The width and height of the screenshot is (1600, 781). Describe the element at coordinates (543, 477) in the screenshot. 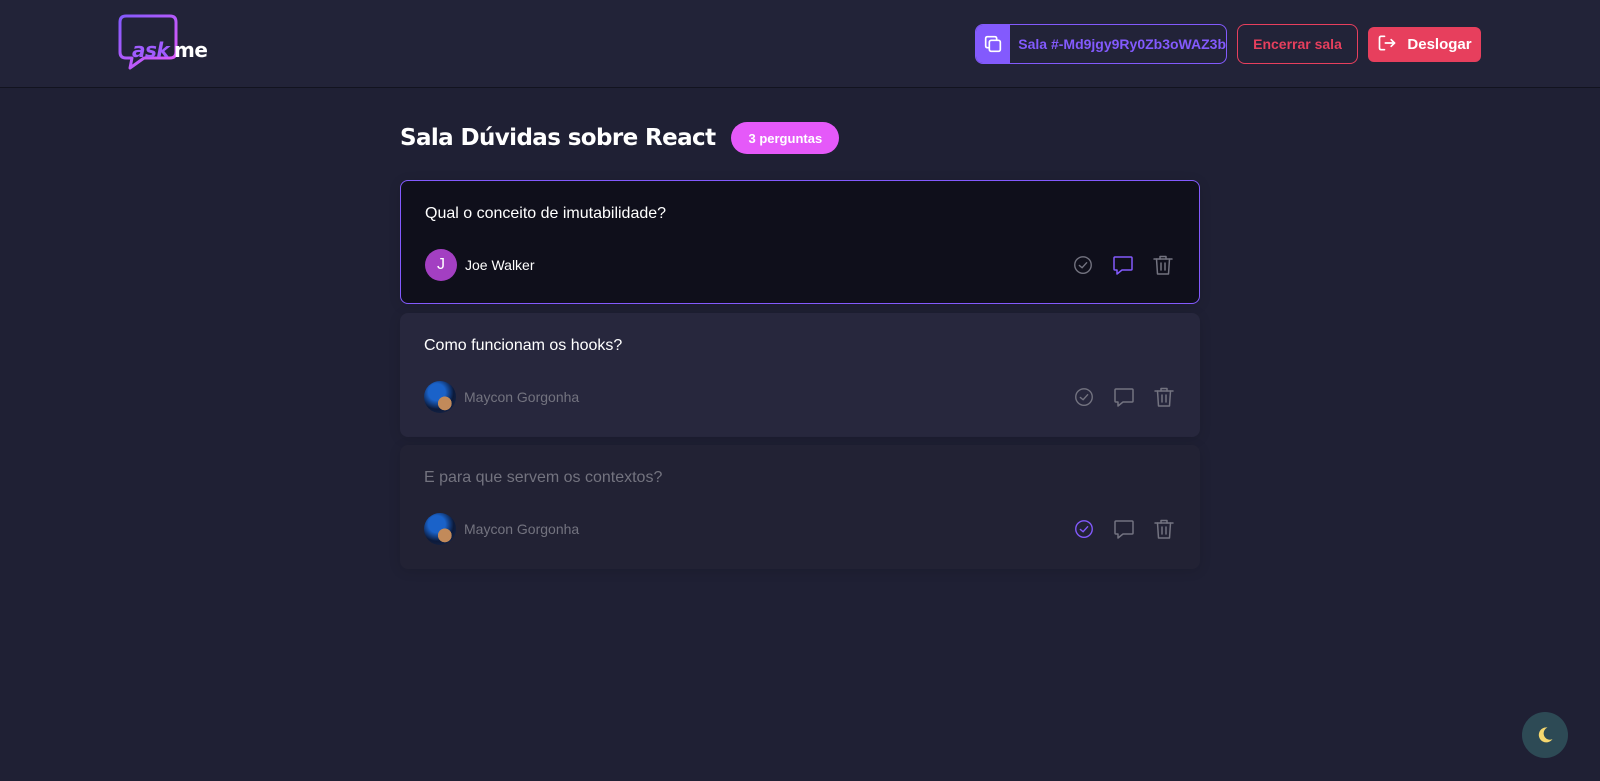

I see `question-text: E para que servem os contextos?` at that location.